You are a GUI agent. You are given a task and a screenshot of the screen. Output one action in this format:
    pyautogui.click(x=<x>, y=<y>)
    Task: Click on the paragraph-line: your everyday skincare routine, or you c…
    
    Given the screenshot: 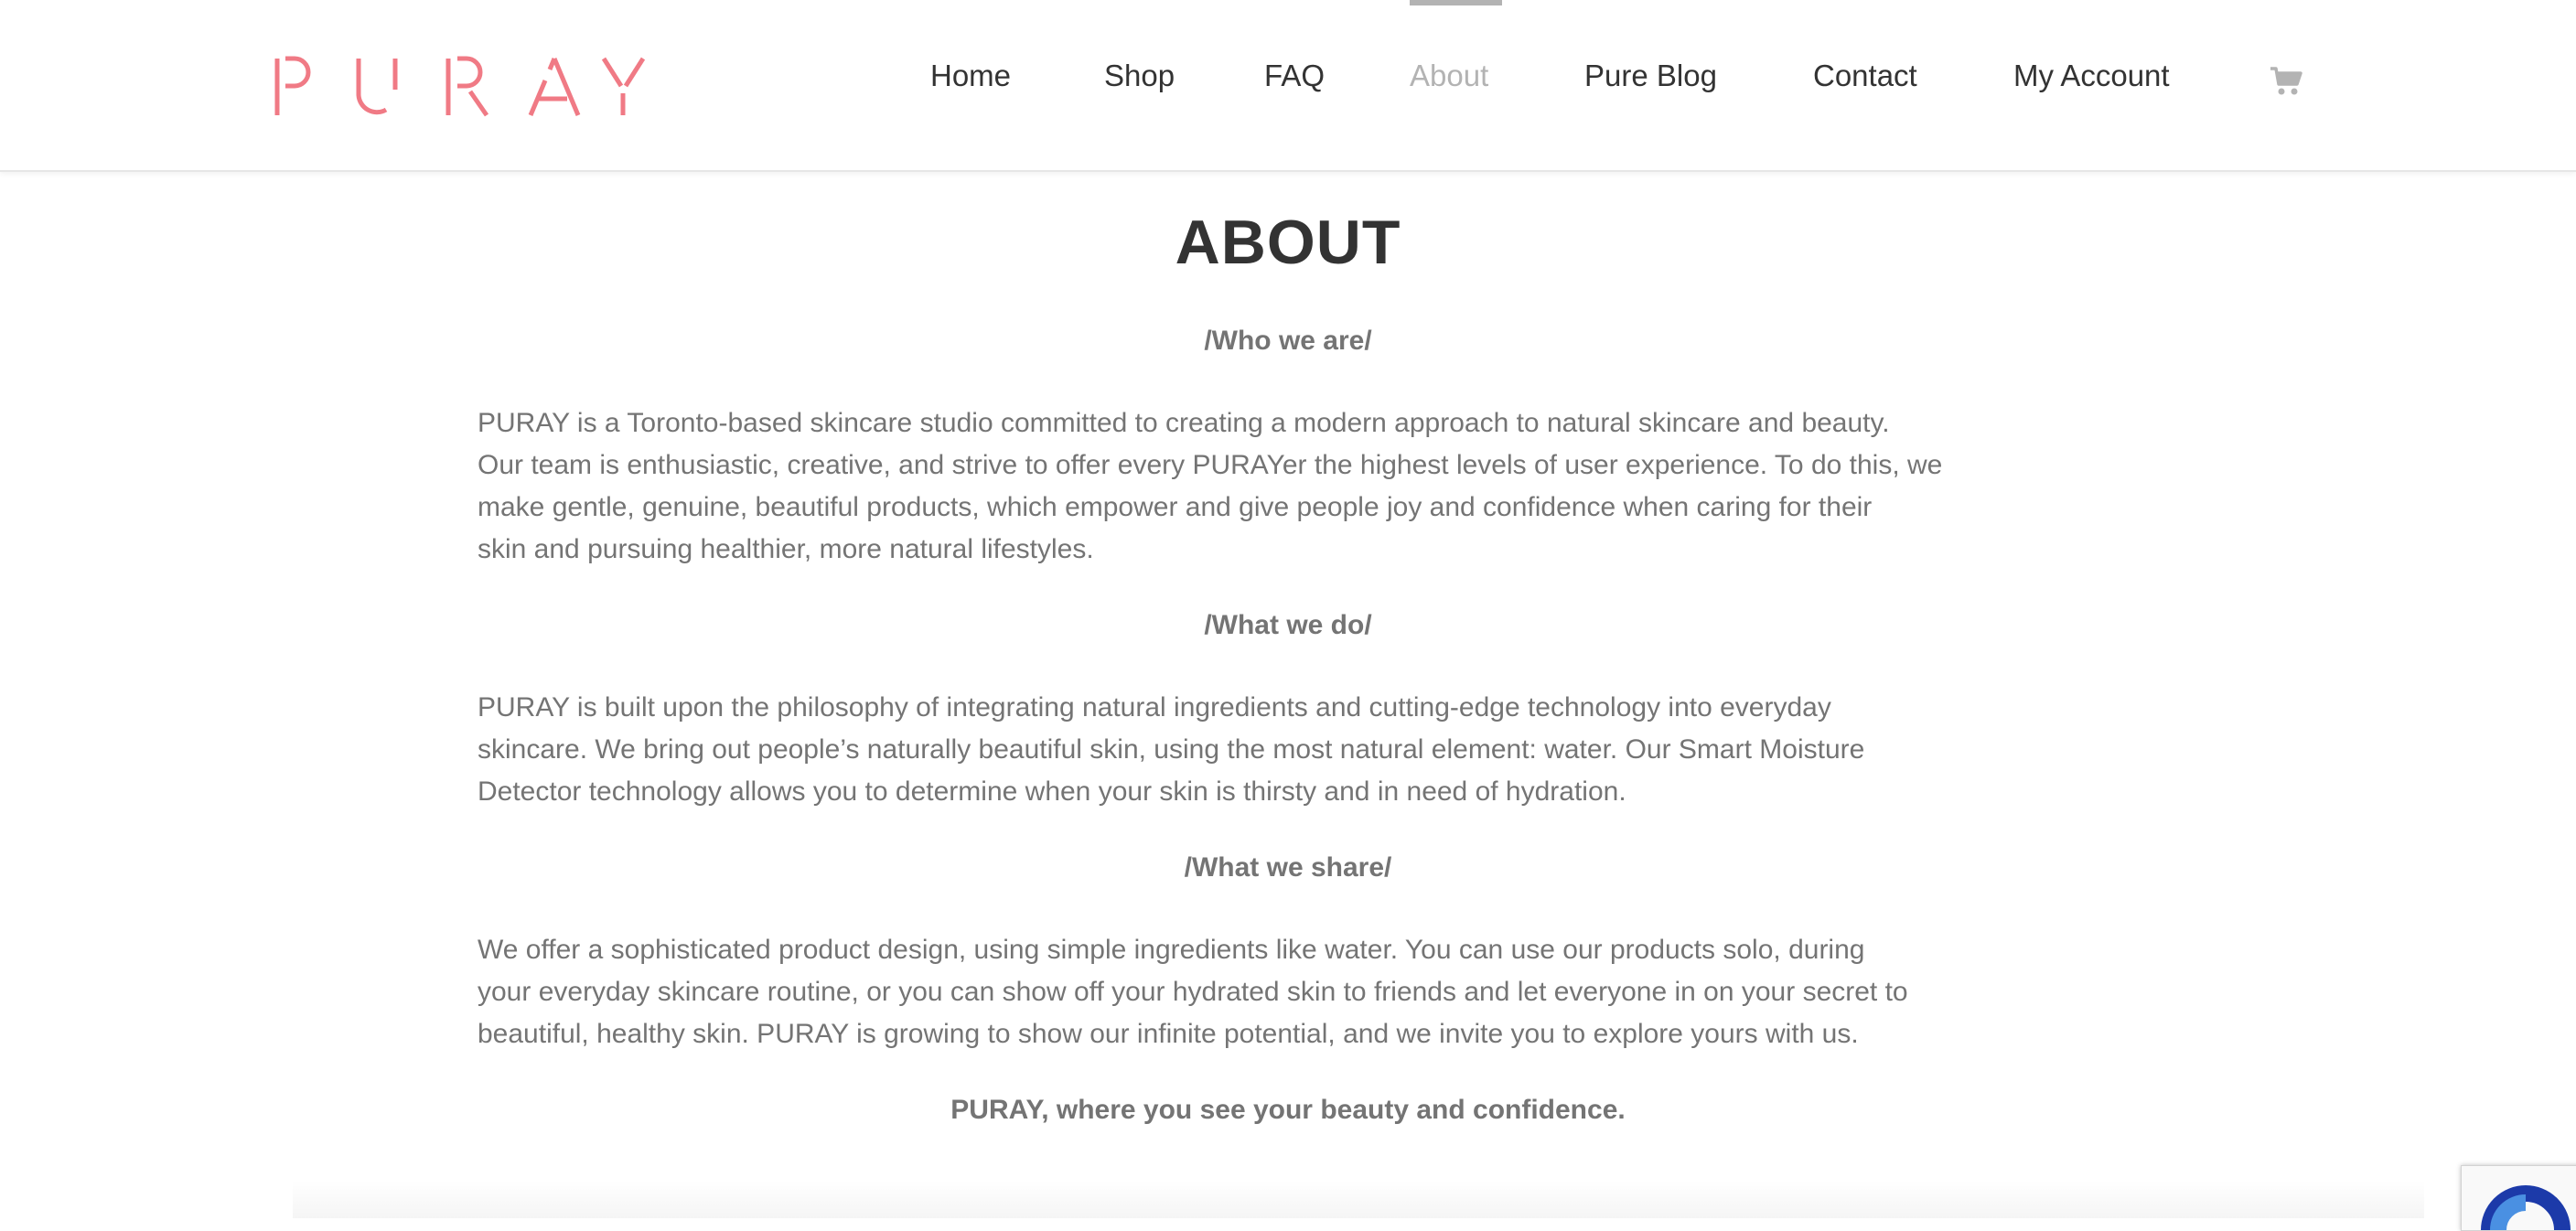 What is the action you would take?
    pyautogui.click(x=1193, y=992)
    